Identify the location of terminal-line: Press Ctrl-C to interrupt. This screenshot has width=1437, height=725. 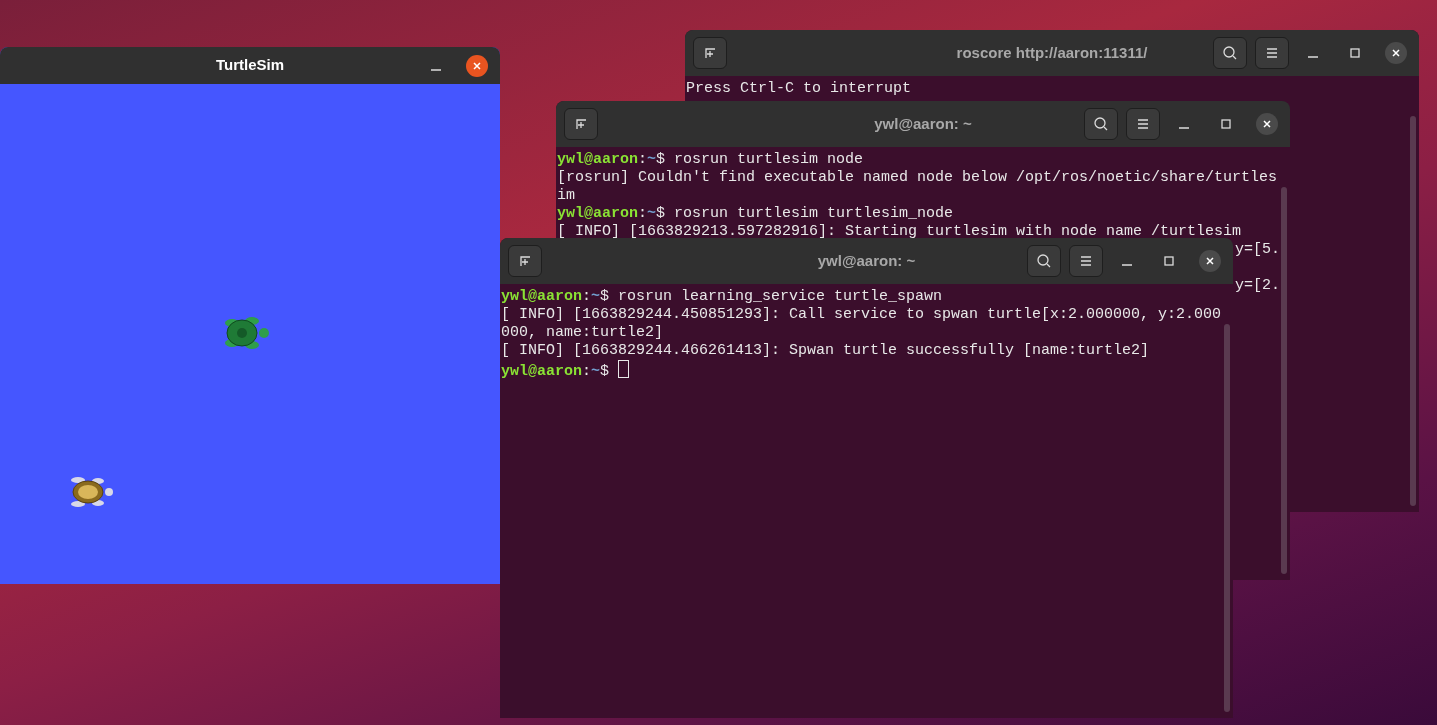
(799, 89).